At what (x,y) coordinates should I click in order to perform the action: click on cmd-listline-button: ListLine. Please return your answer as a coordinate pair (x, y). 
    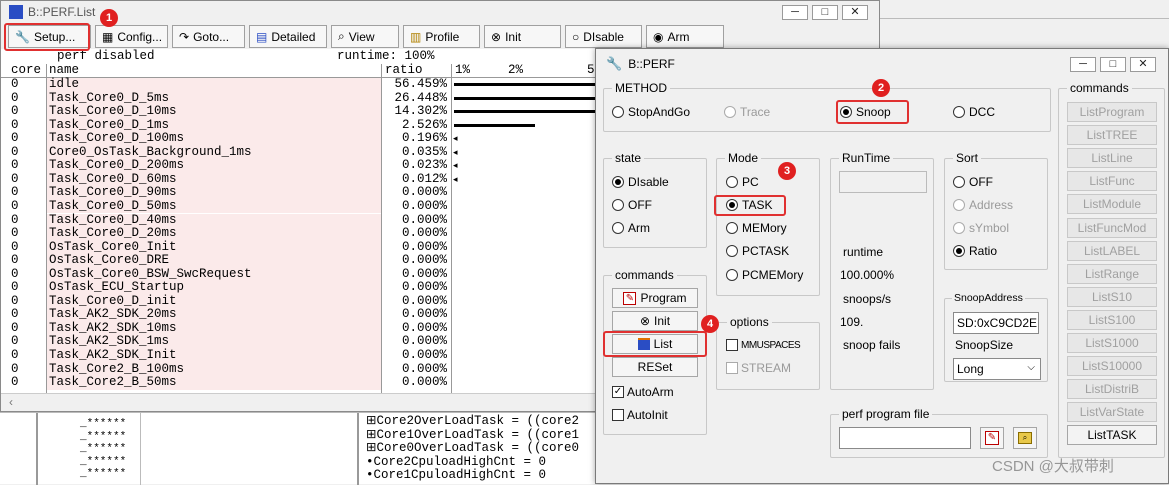
    Looking at the image, I should click on (1112, 158).